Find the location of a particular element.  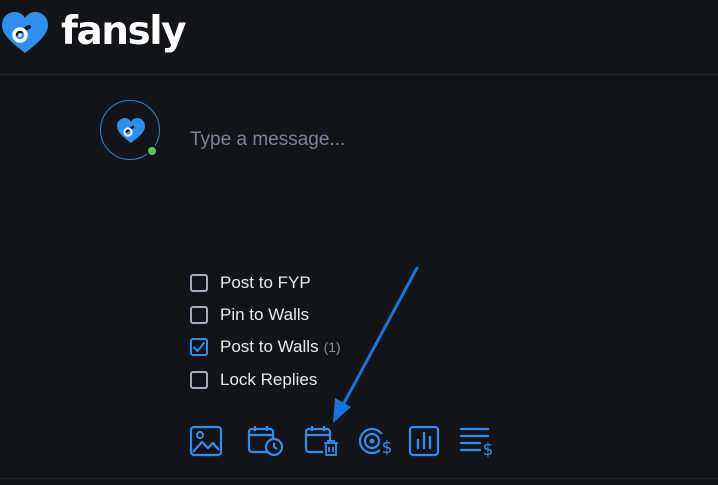

lock-replies-checkbox is located at coordinates (199, 380).